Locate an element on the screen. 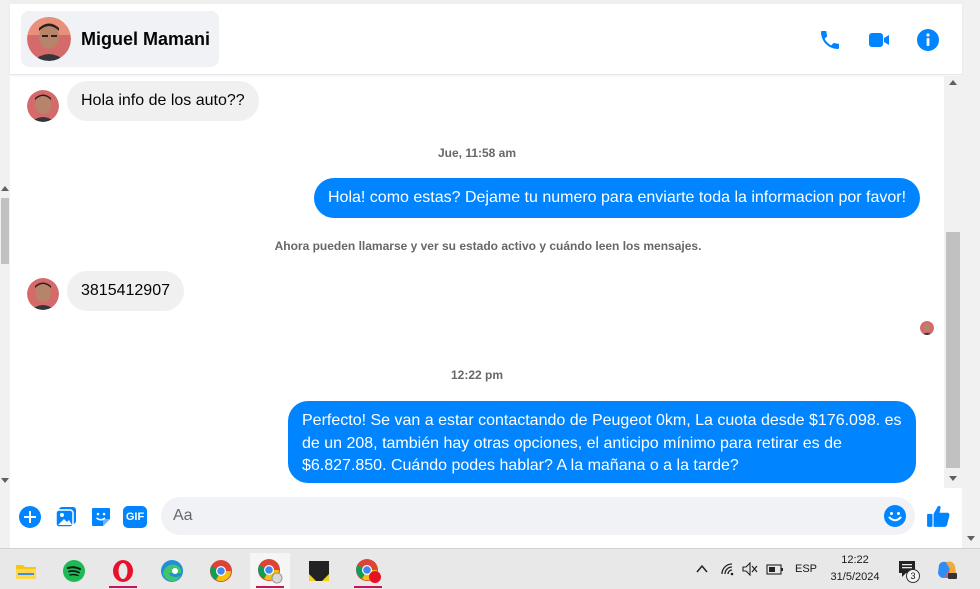  seen-receipt-avatar is located at coordinates (927, 328).